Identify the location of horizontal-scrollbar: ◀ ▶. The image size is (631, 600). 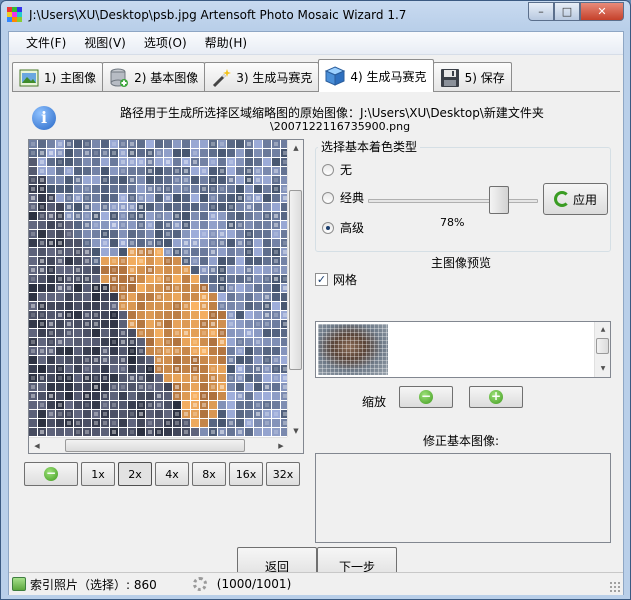
(159, 445).